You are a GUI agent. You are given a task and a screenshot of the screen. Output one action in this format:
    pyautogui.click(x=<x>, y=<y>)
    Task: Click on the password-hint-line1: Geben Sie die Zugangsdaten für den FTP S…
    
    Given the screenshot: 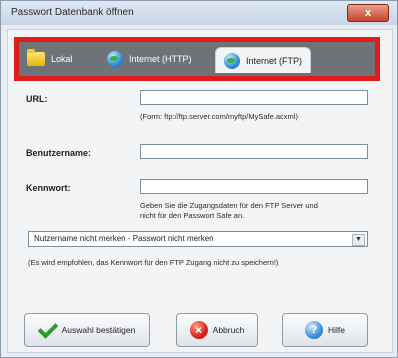 What is the action you would take?
    pyautogui.click(x=229, y=205)
    